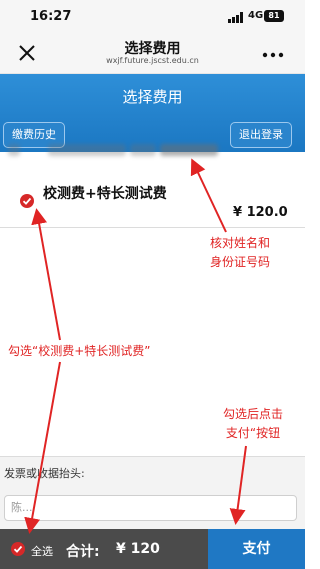  What do you see at coordinates (105, 194) in the screenshot?
I see `fee-item-name: 校测费+特长测试费` at bounding box center [105, 194].